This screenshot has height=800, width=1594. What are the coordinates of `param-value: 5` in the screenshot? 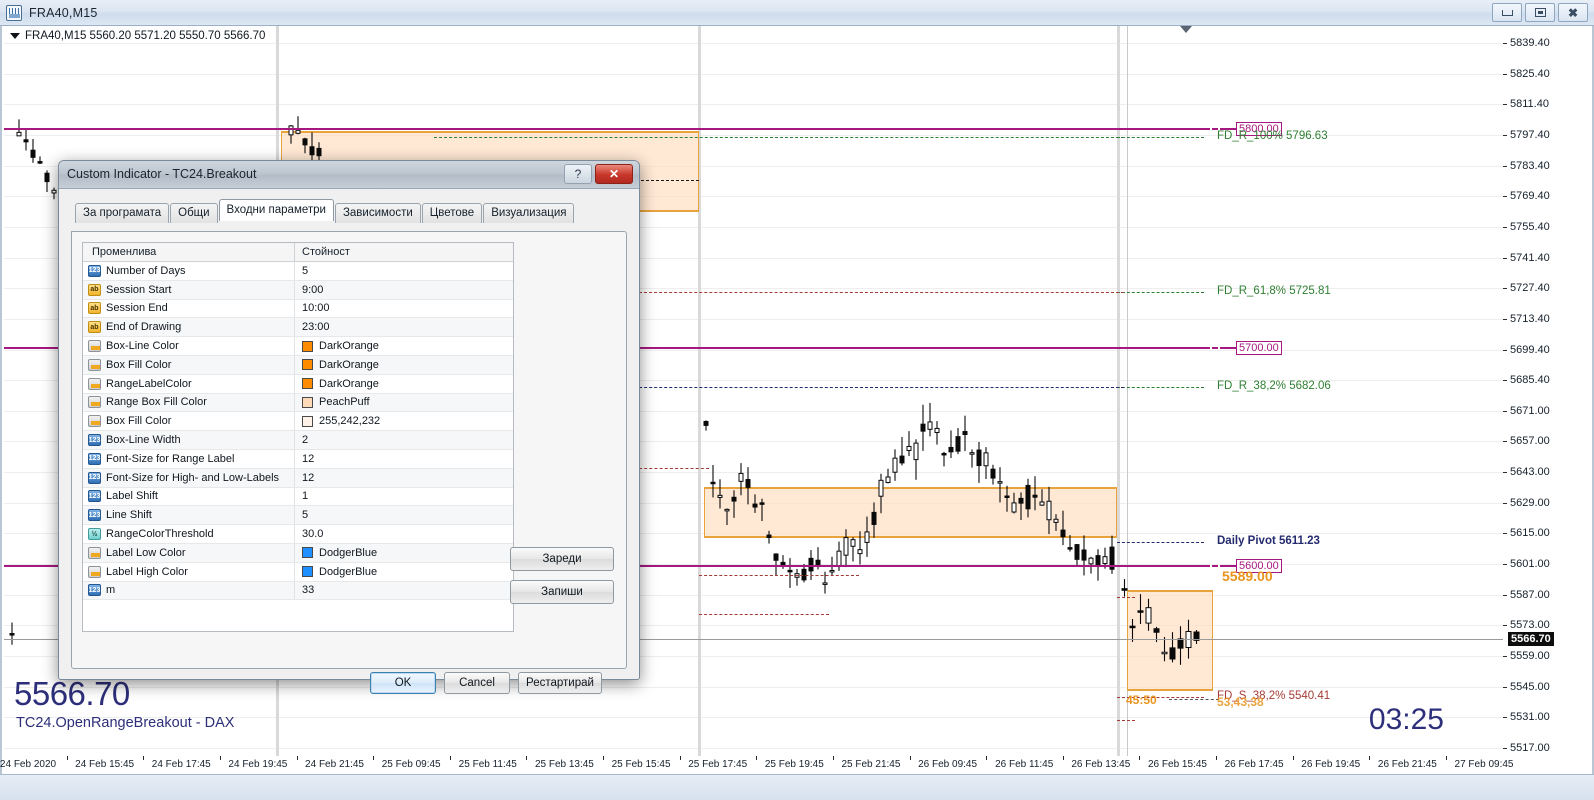 It's located at (305, 270).